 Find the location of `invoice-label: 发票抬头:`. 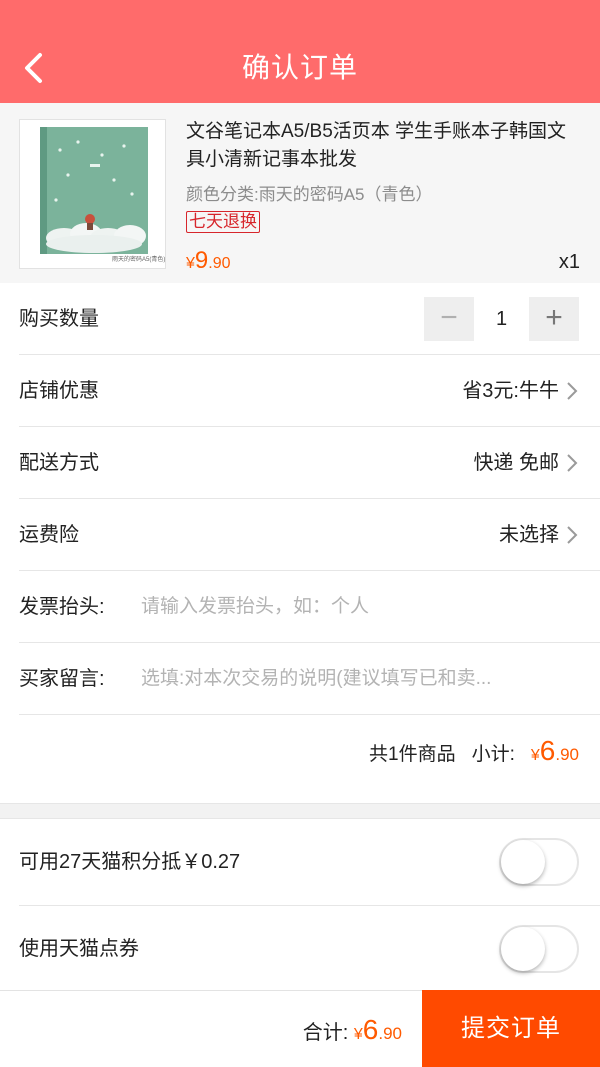

invoice-label: 发票抬头: is located at coordinates (62, 607).